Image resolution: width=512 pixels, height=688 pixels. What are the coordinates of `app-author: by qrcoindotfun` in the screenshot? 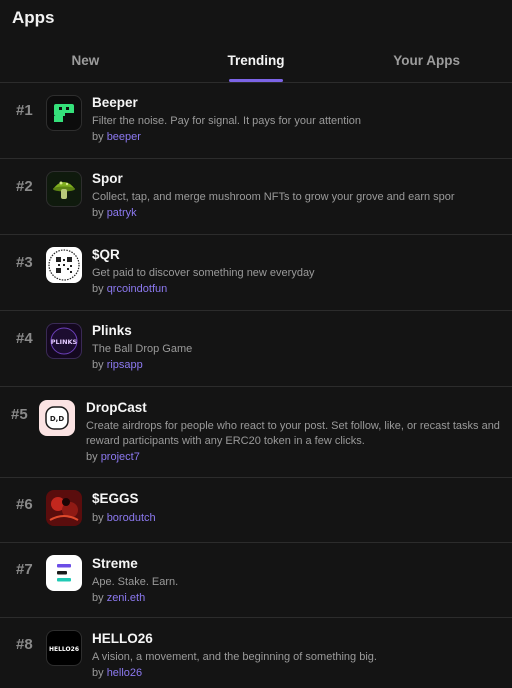 It's located at (297, 289).